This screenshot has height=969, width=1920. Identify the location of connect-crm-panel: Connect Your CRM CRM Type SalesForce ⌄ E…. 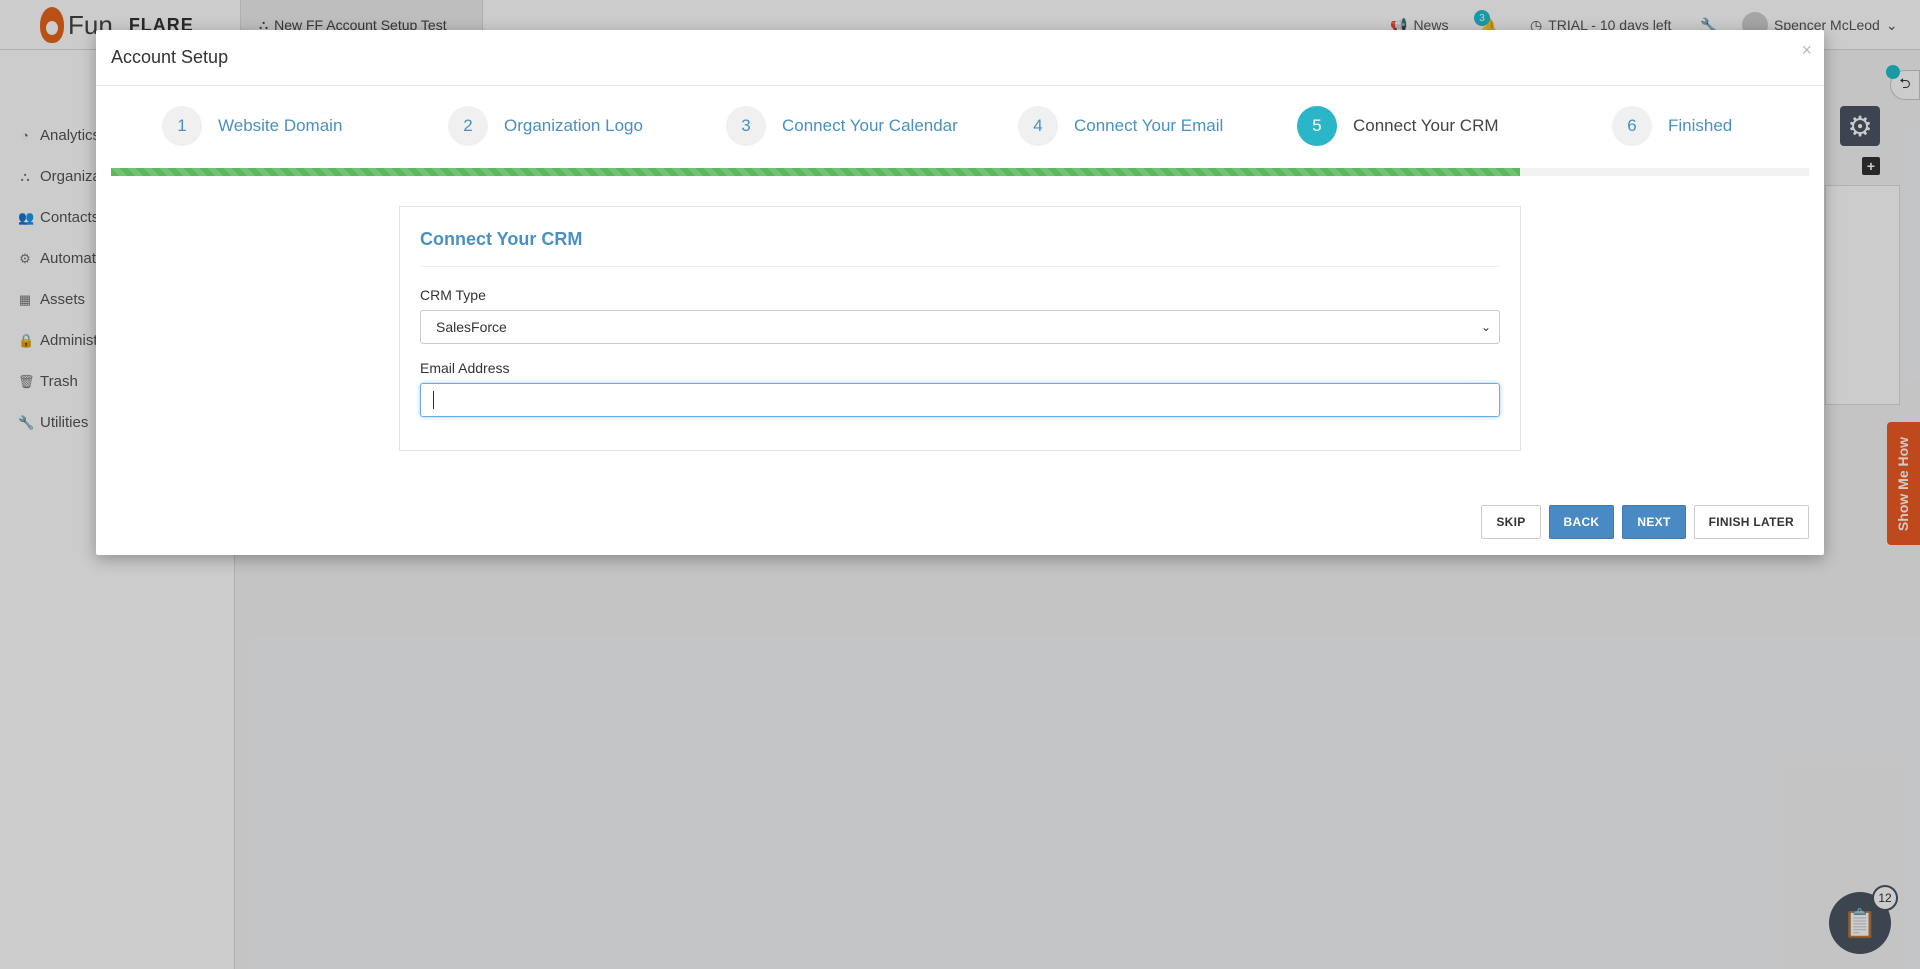
(960, 328).